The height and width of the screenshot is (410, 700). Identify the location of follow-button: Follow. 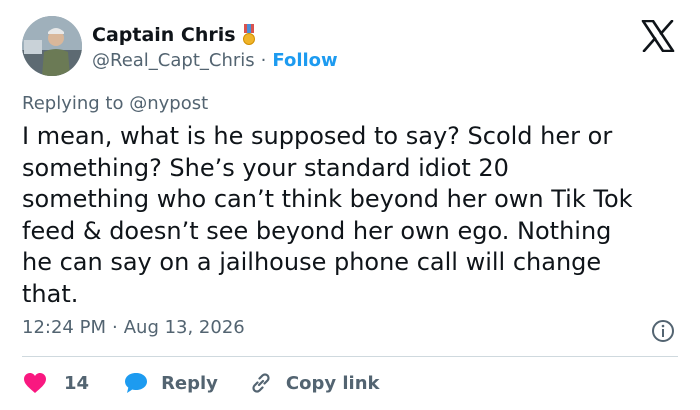
(304, 60).